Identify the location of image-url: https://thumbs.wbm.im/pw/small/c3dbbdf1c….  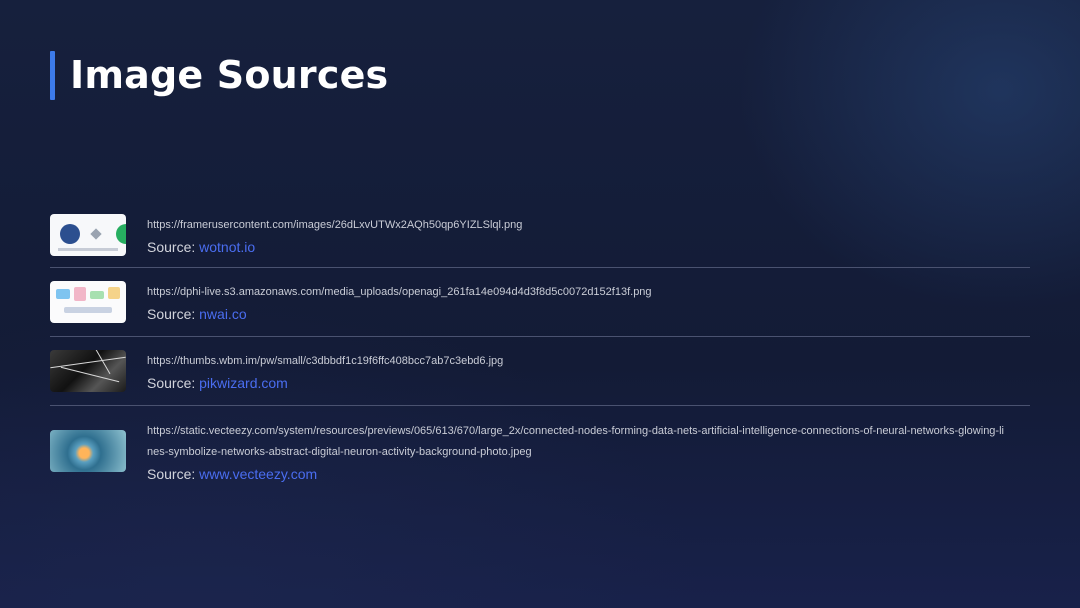
(325, 361).